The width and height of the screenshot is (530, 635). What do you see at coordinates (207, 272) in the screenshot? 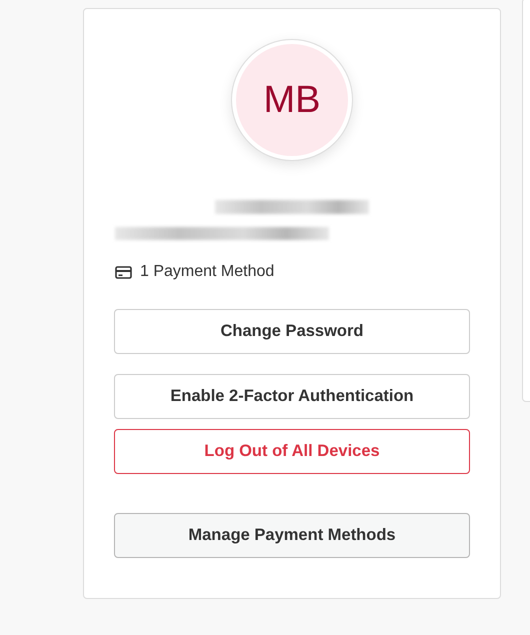
I see `payment-method-count: 1 Payment Method` at bounding box center [207, 272].